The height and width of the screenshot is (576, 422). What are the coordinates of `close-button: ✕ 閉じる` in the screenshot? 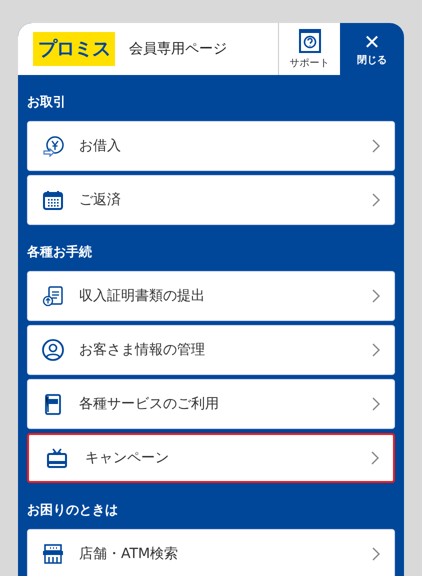 It's located at (372, 49).